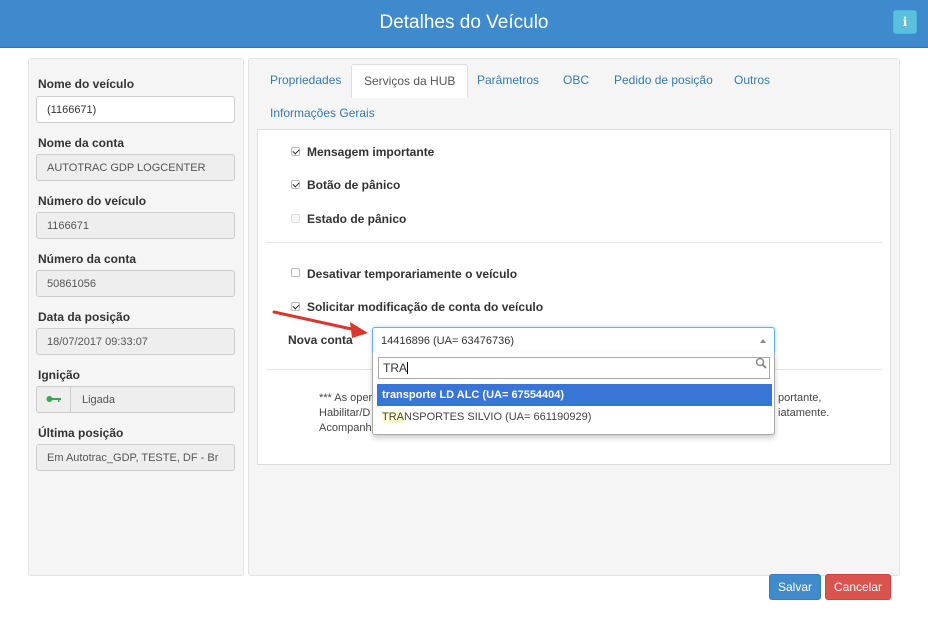 The width and height of the screenshot is (928, 620). I want to click on divider, so click(574, 242).